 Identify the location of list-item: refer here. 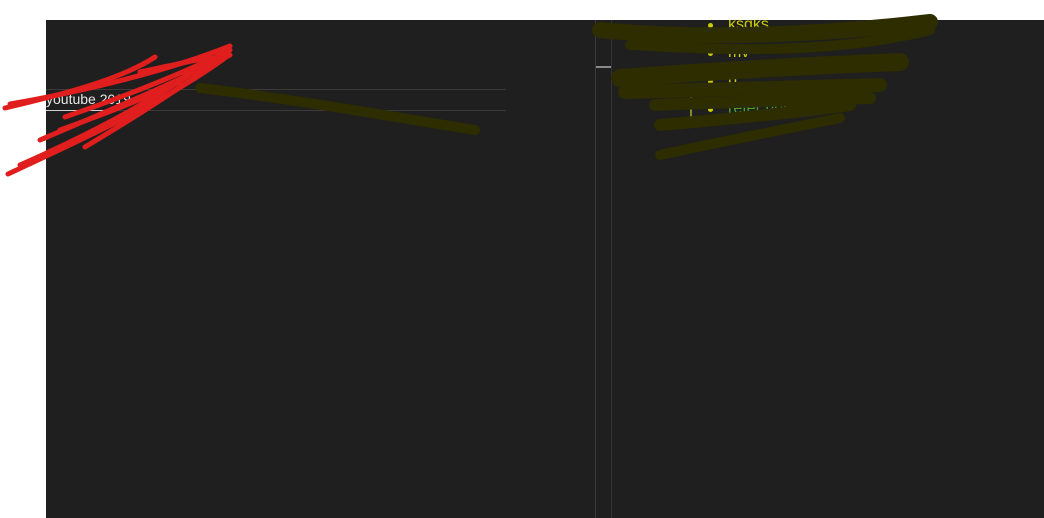
(750, 113).